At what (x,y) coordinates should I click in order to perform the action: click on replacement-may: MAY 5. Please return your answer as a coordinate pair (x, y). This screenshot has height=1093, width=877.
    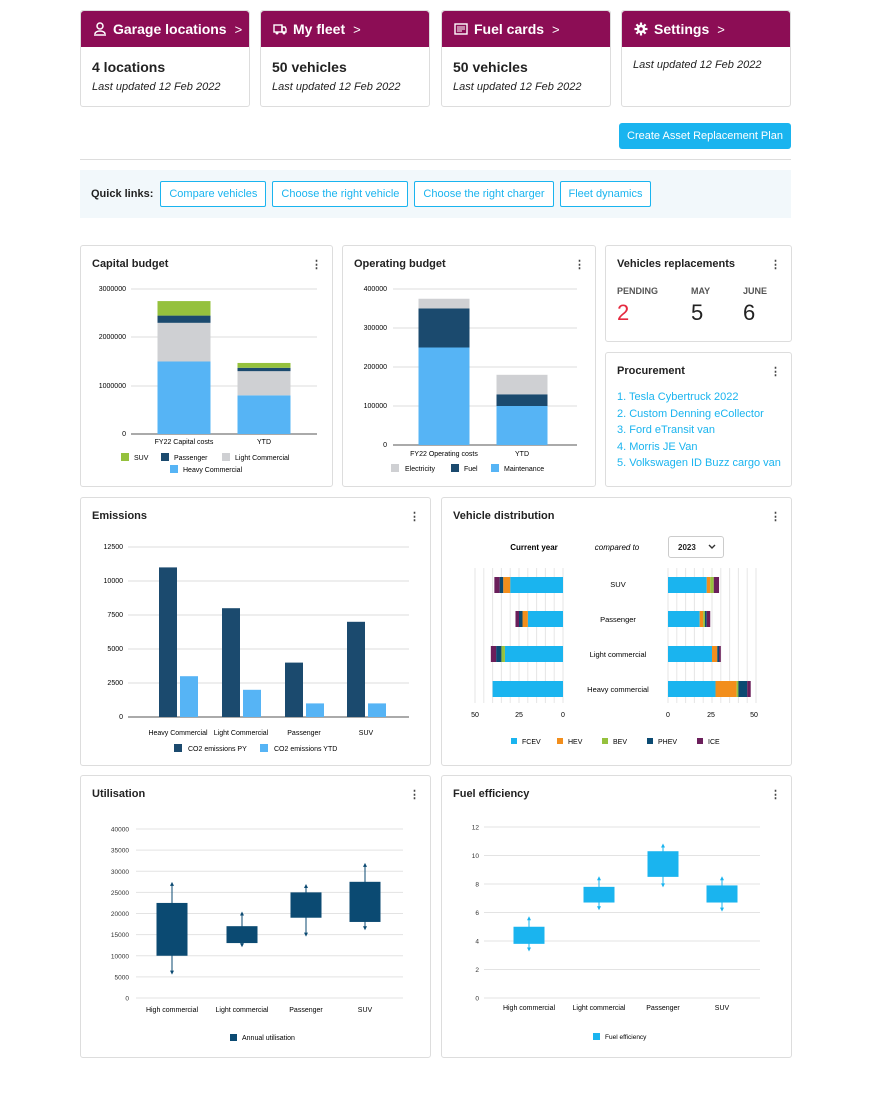
    Looking at the image, I should click on (700, 306).